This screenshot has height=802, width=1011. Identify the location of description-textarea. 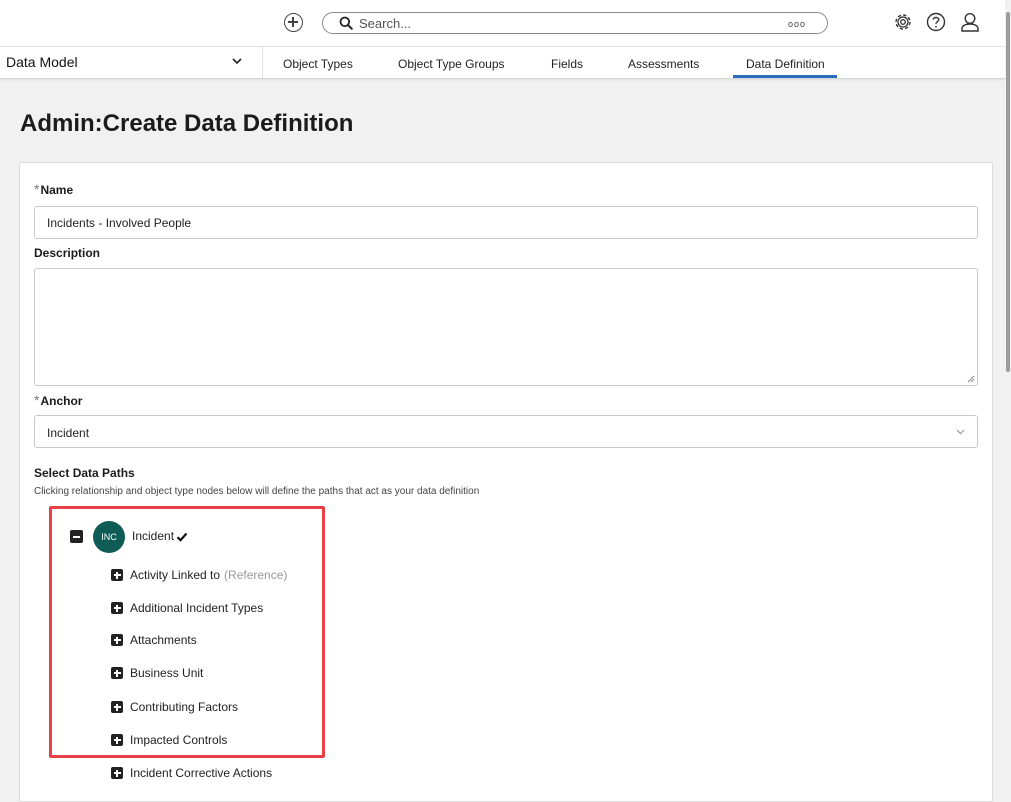
(506, 327).